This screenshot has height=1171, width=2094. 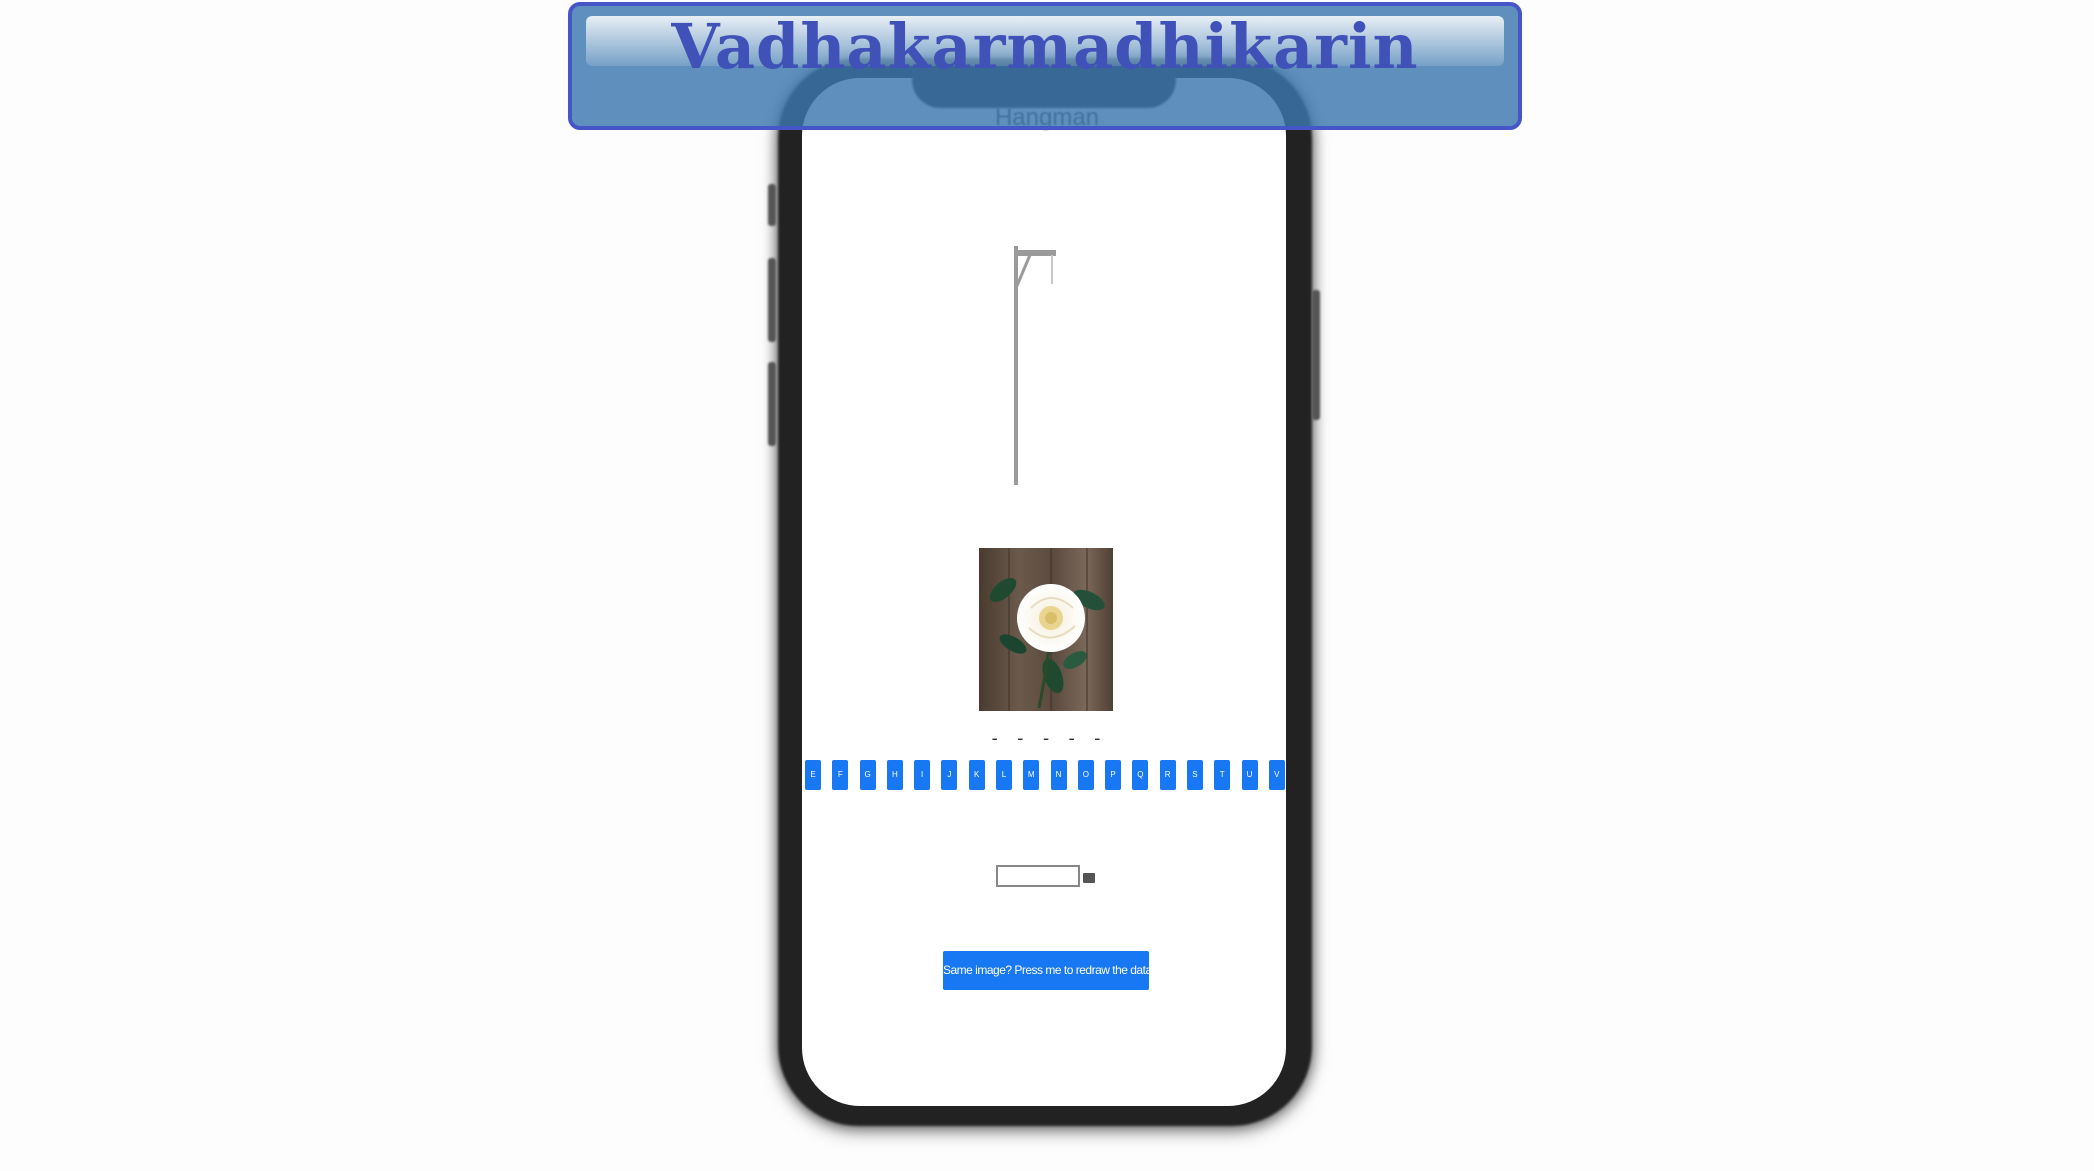 What do you see at coordinates (1276, 775) in the screenshot?
I see `letter-button: V` at bounding box center [1276, 775].